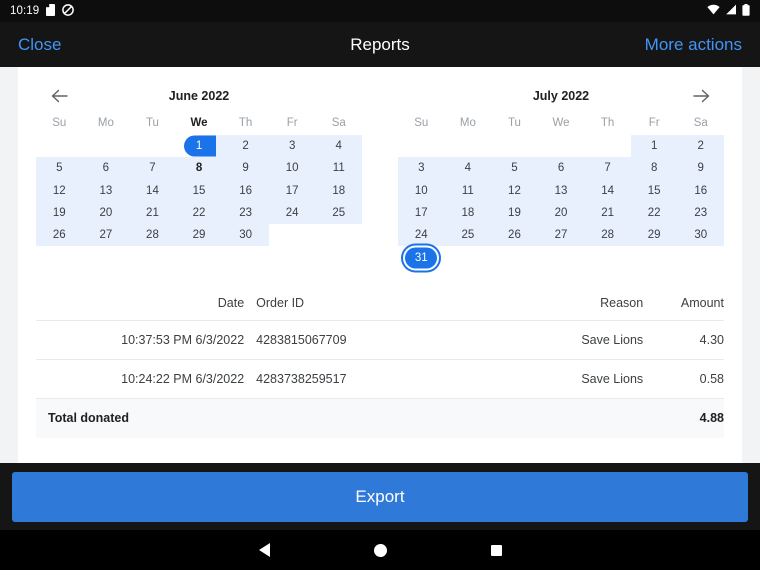  I want to click on day-number: 16, so click(701, 190).